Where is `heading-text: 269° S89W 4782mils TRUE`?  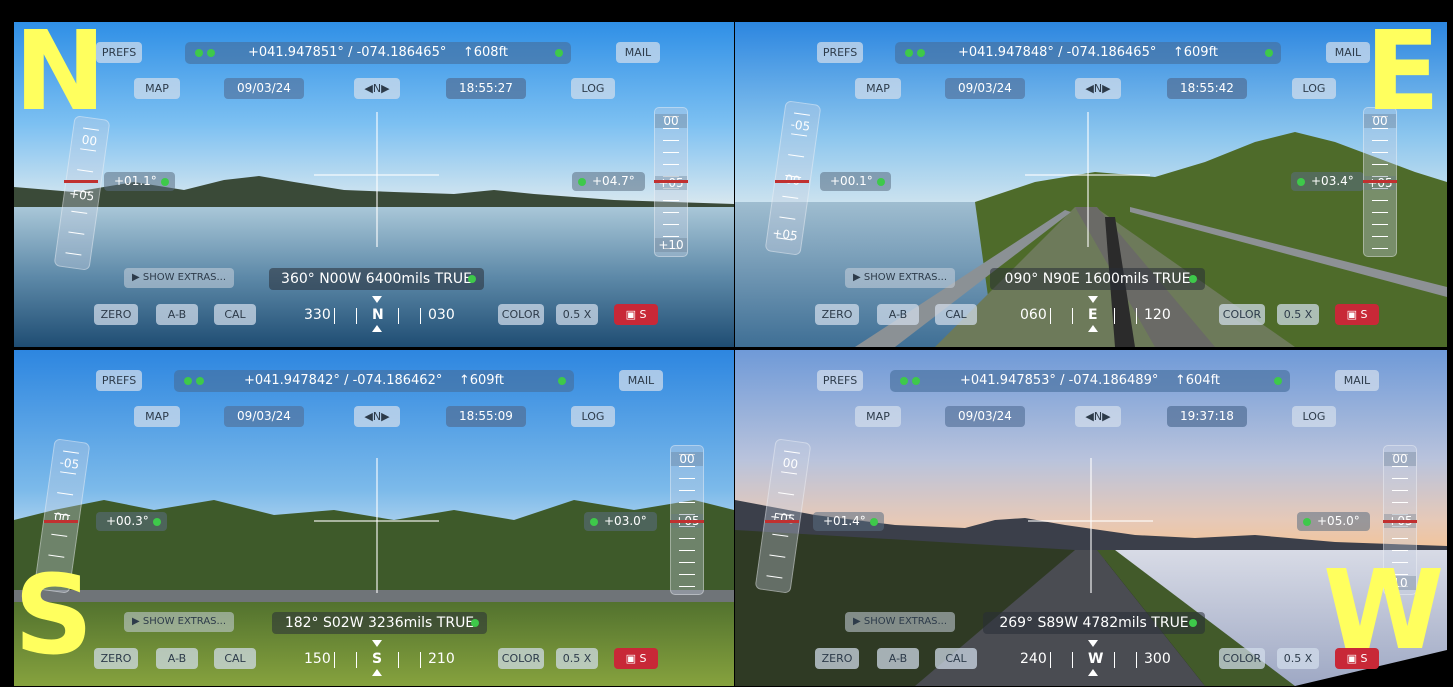
heading-text: 269° S89W 4782mils TRUE is located at coordinates (1094, 623).